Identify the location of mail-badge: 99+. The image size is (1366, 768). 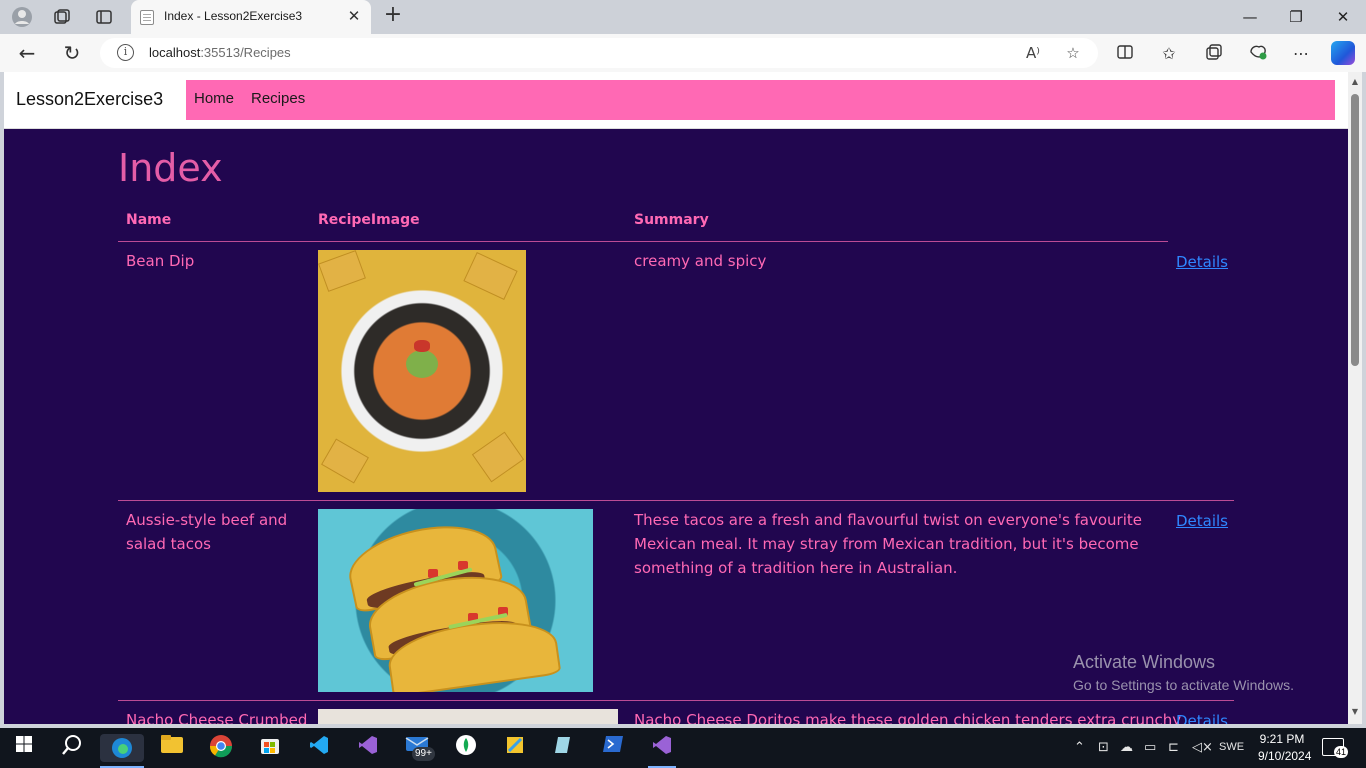
(423, 754).